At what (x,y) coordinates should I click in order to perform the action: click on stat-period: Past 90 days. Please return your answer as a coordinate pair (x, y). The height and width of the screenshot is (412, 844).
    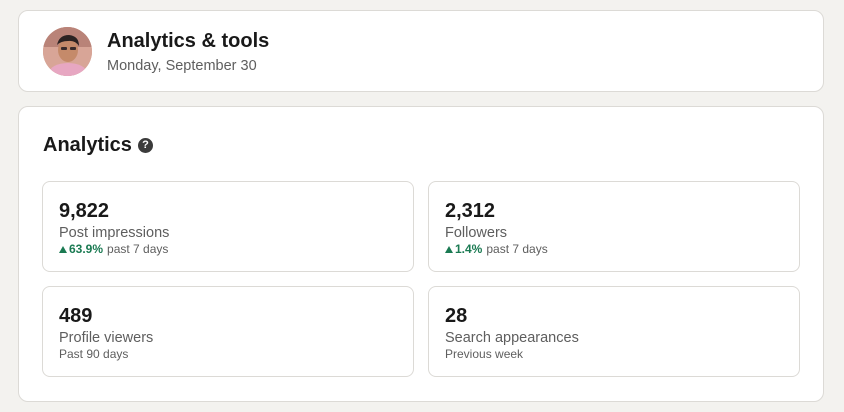
    Looking at the image, I should click on (94, 354).